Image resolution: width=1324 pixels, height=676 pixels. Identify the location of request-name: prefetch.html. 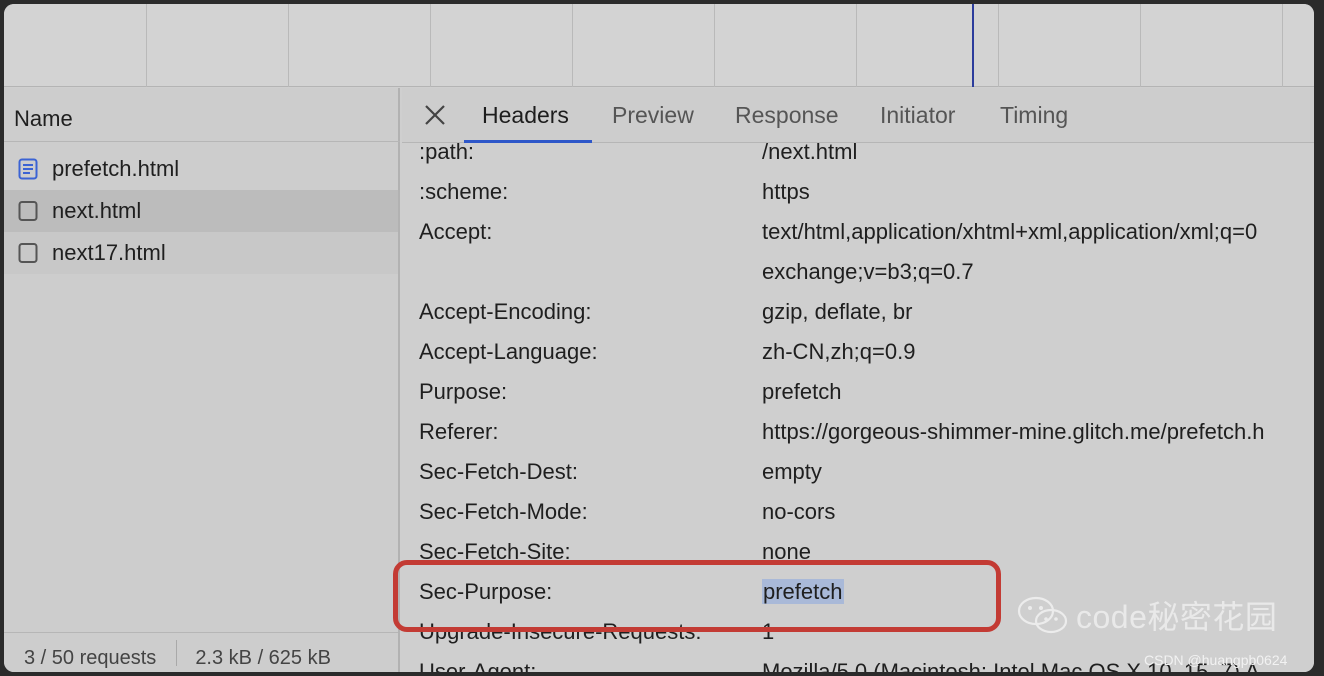
(116, 168).